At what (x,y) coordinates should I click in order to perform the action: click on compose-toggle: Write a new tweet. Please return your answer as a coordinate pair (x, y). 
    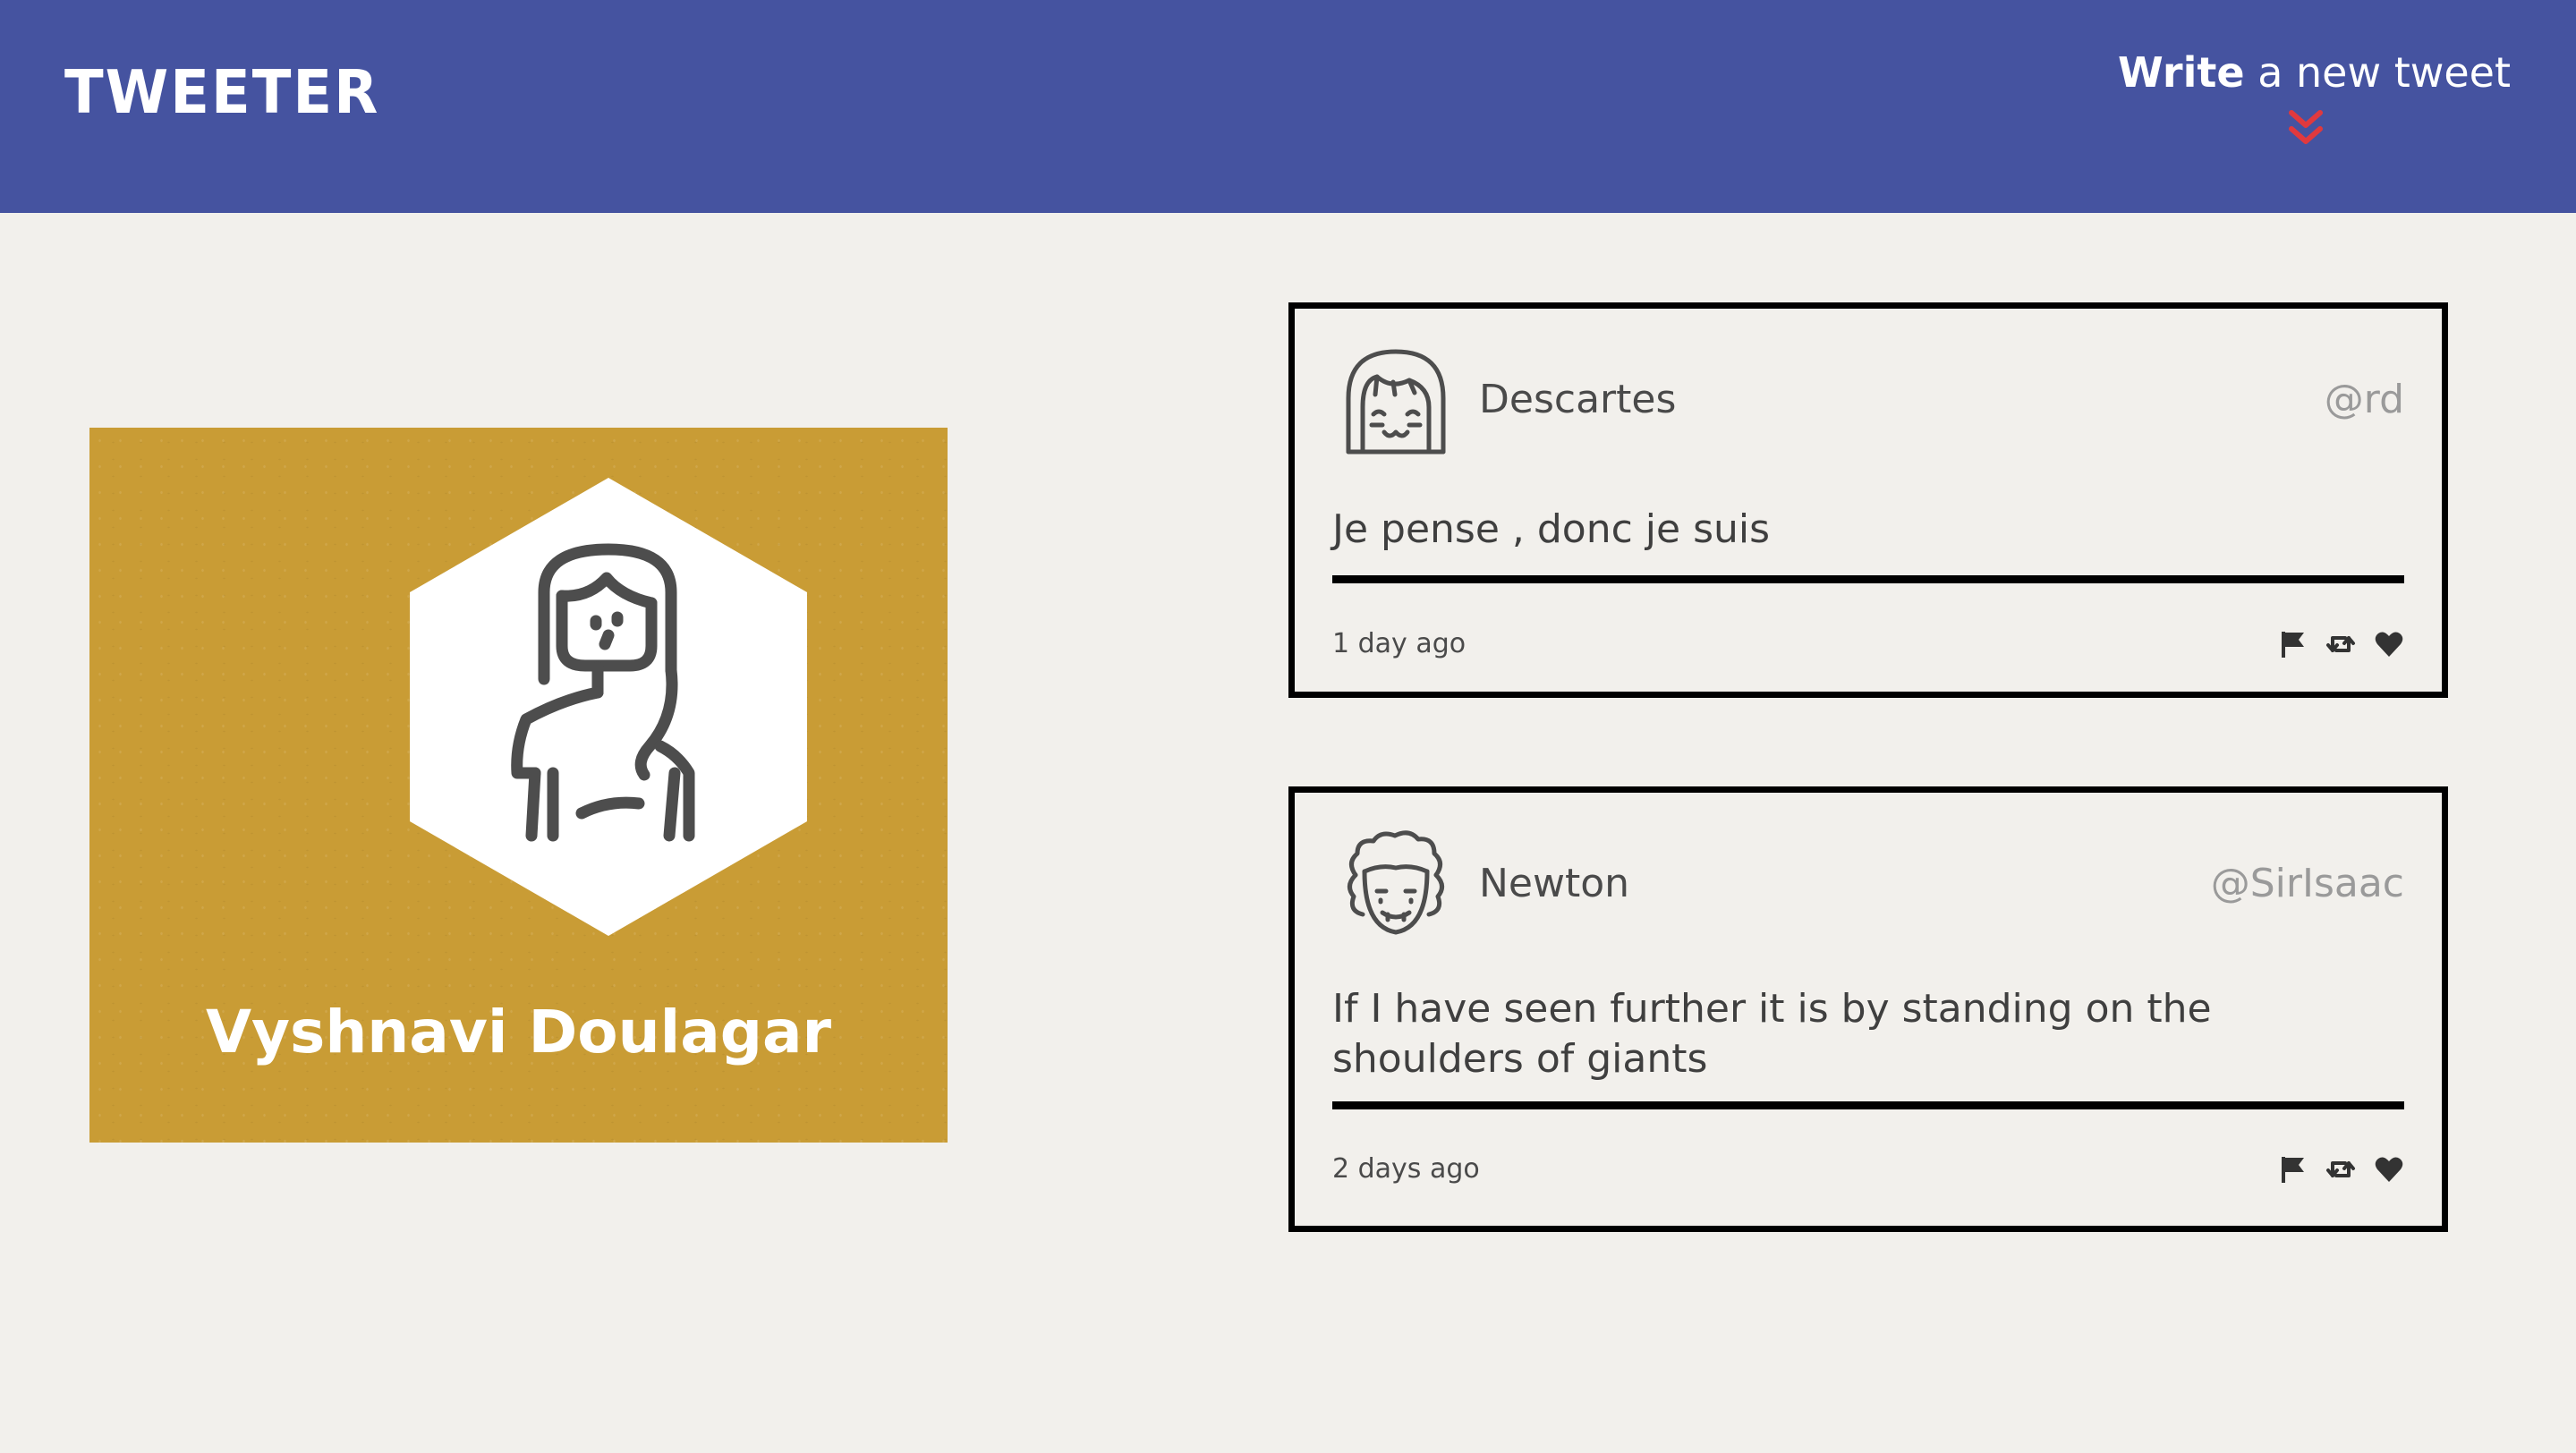
    Looking at the image, I should click on (2314, 100).